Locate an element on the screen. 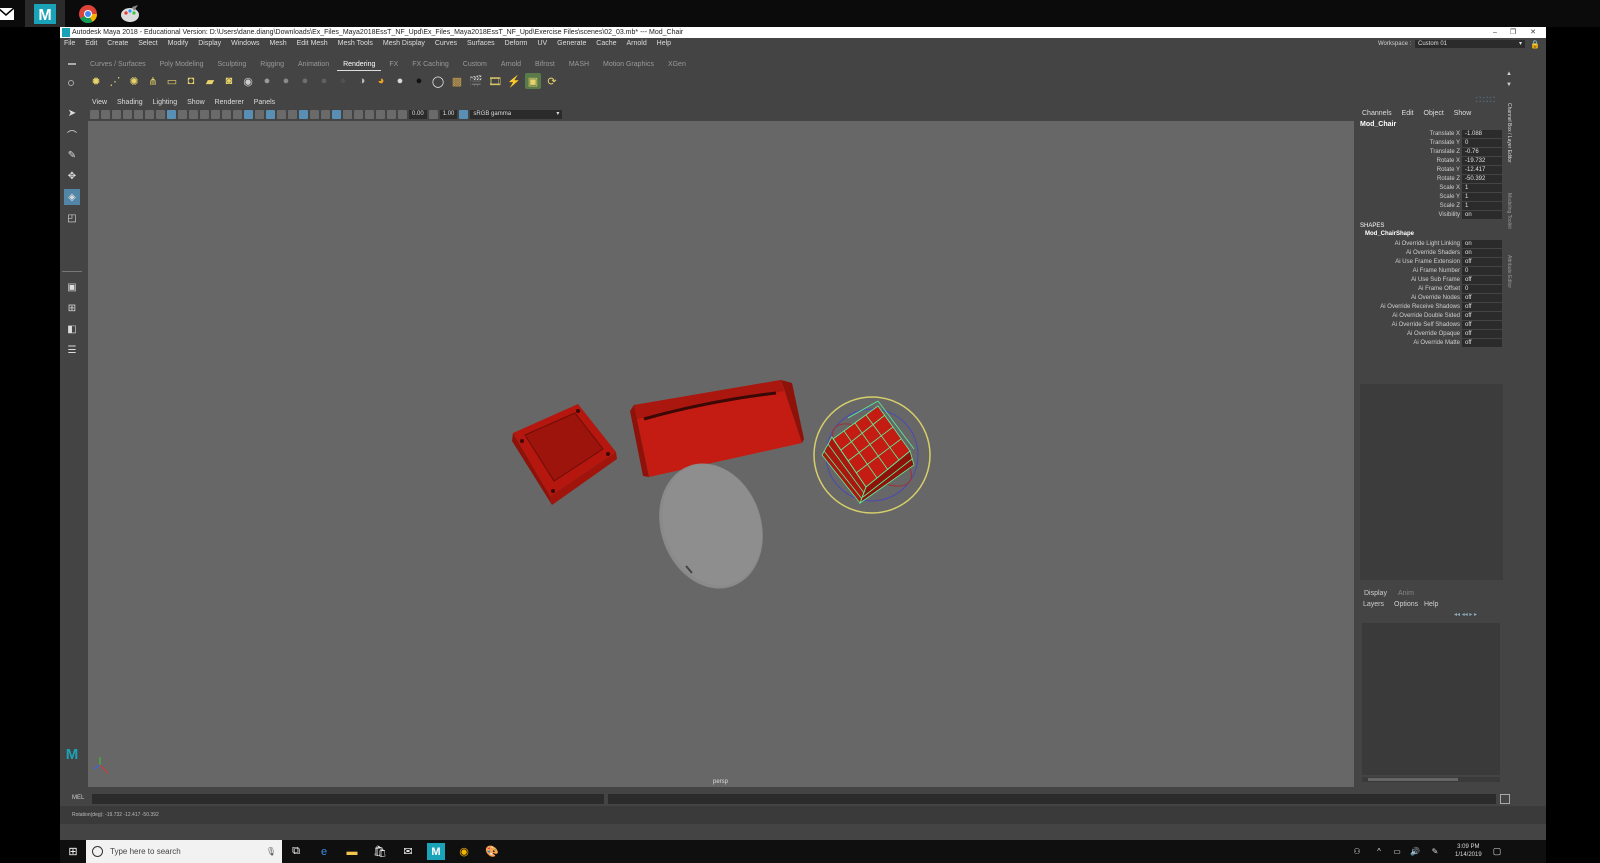  render-sequence-icon: ⟳ is located at coordinates (552, 81).